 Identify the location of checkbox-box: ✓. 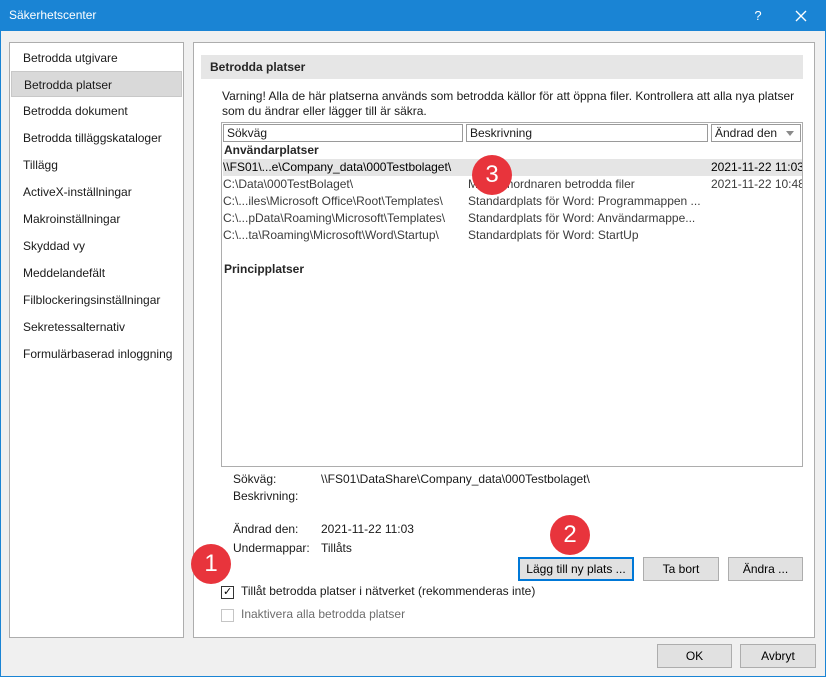
(227, 592).